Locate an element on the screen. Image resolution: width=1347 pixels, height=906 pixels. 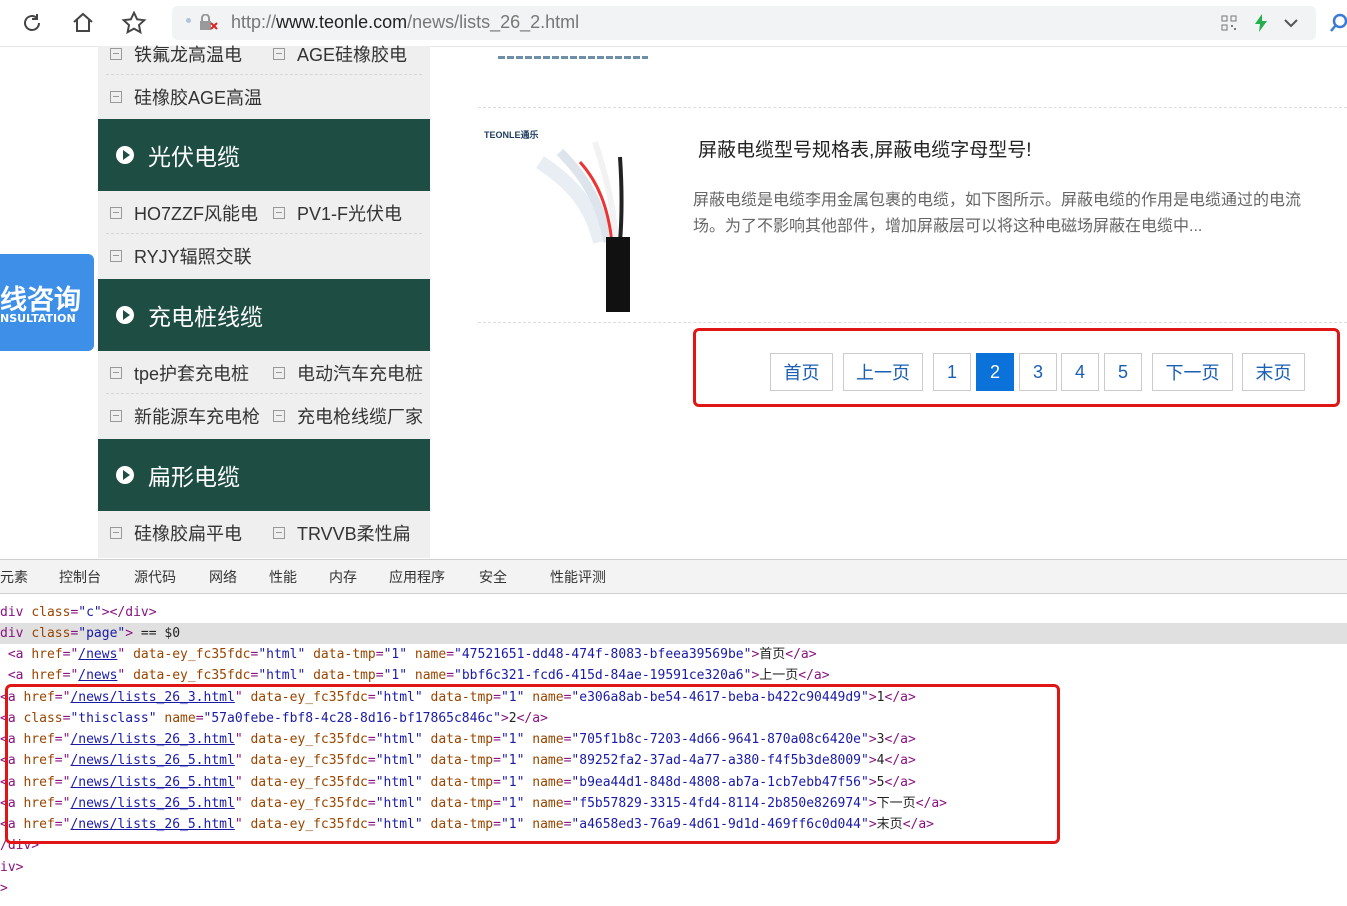
dot-icon is located at coordinates (188, 20).